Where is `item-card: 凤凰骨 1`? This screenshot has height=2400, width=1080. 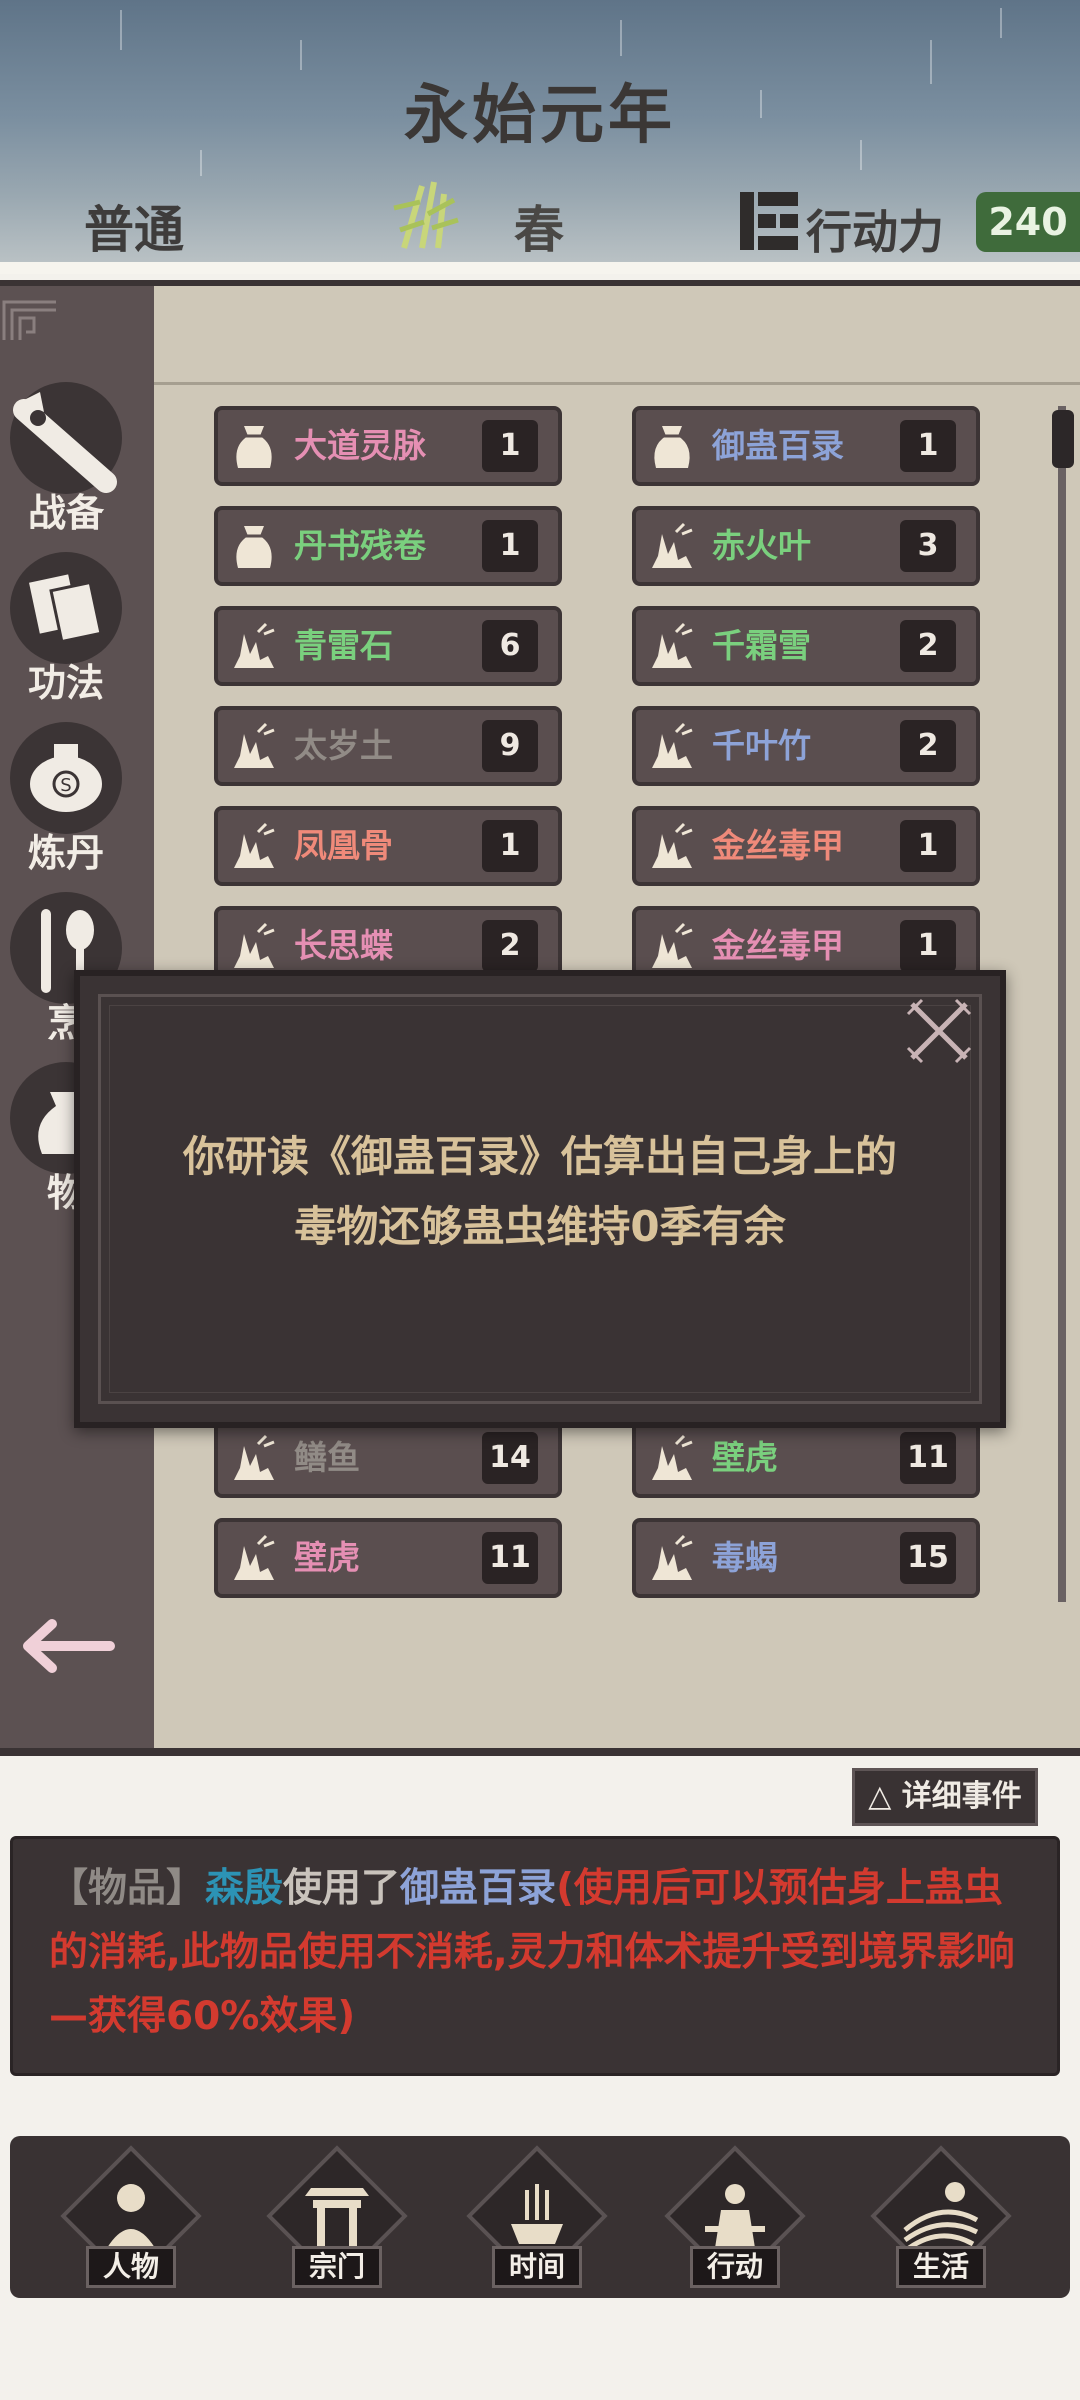 item-card: 凤凰骨 1 is located at coordinates (388, 846).